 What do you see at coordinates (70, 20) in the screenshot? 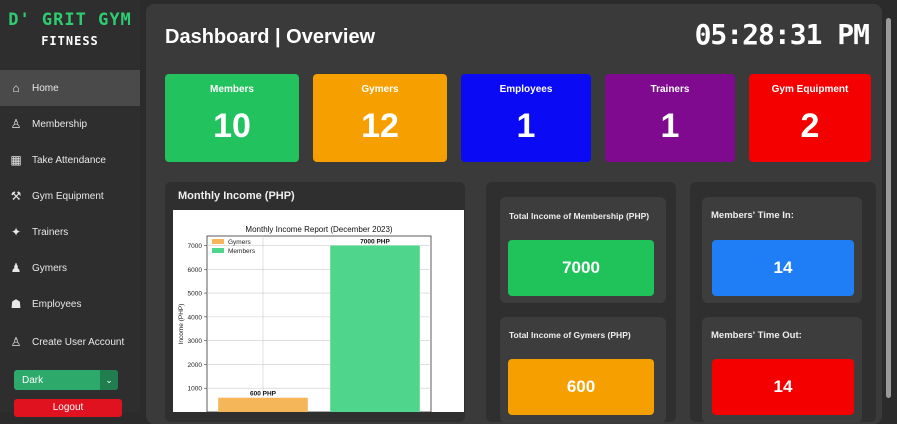
I see `brand-name: D' GRIT GYM` at bounding box center [70, 20].